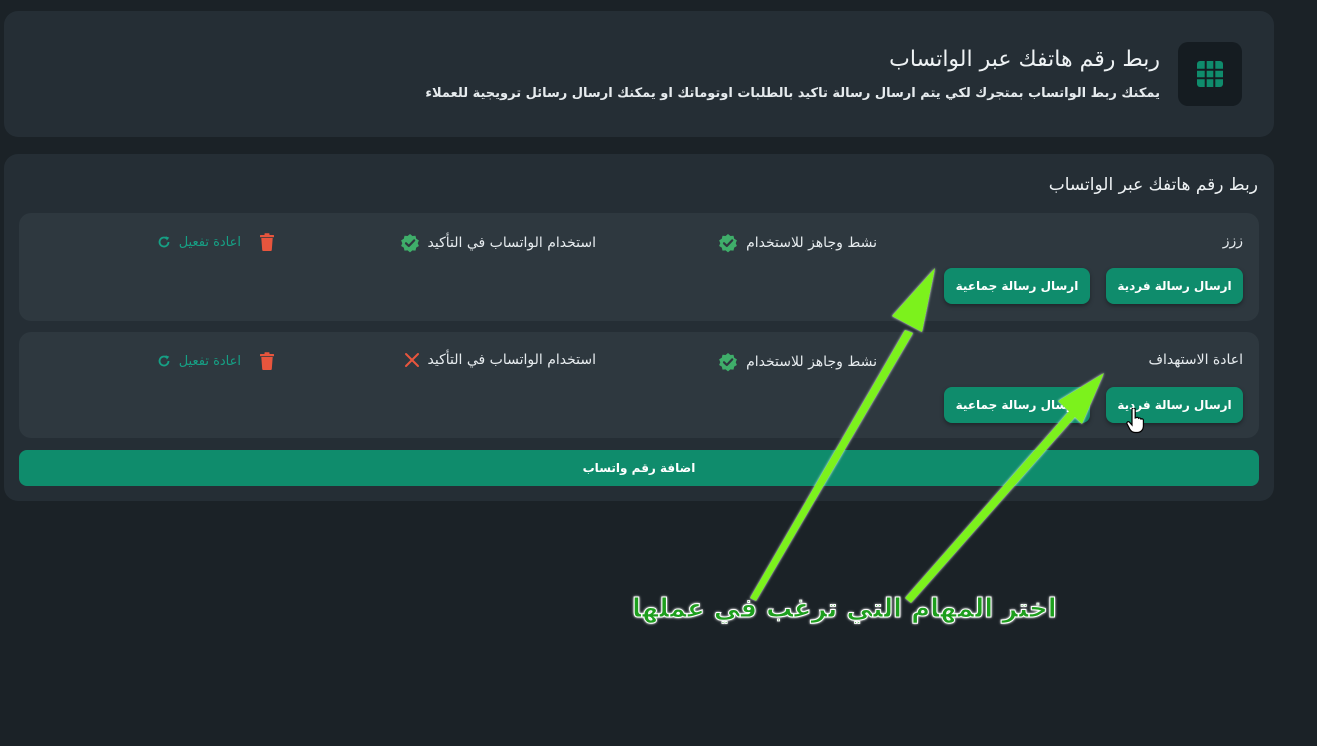 Image resolution: width=1317 pixels, height=746 pixels. Describe the element at coordinates (1195, 360) in the screenshot. I see `number-name: اعادة الاستهداف` at that location.